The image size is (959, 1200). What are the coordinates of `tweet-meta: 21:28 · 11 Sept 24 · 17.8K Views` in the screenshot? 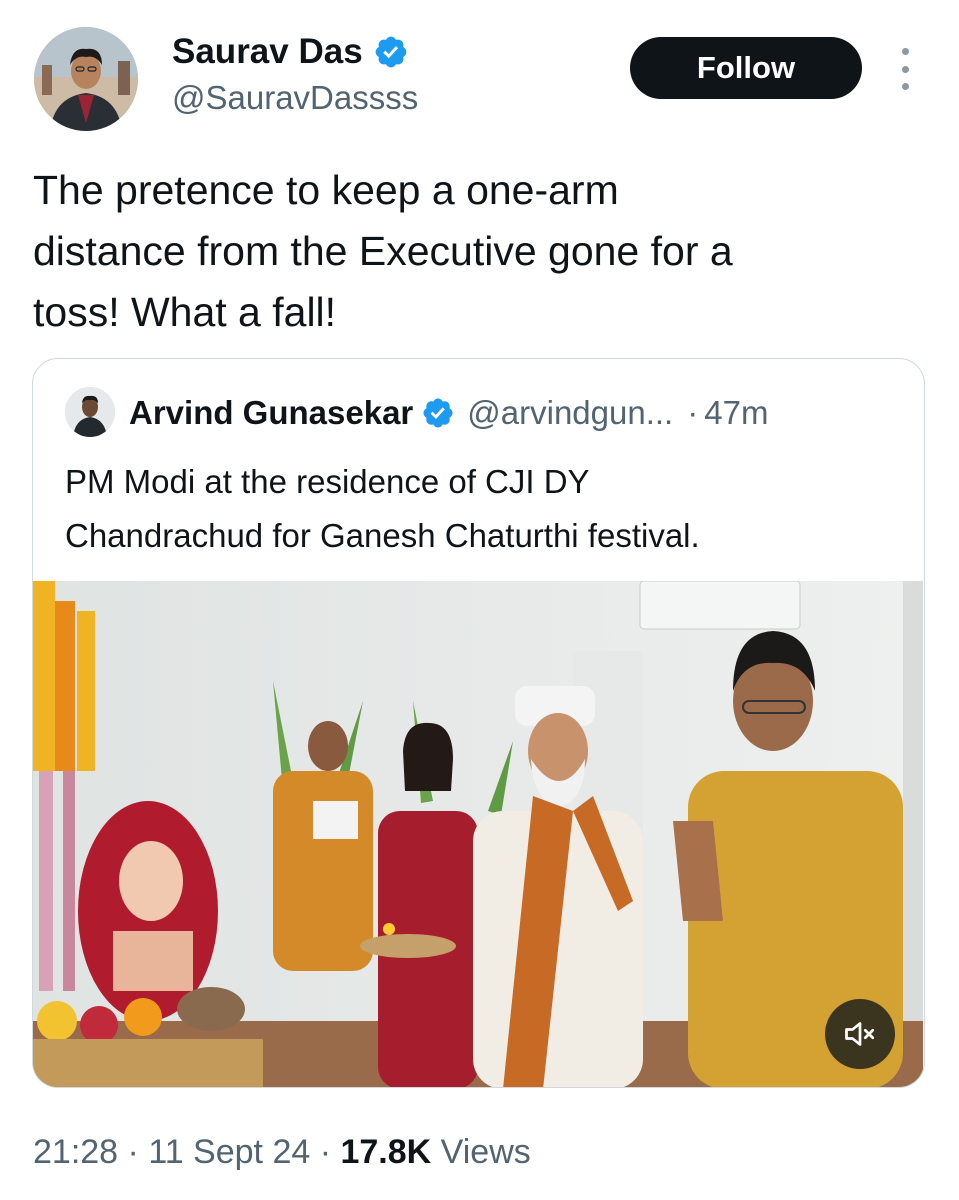 It's located at (282, 1152).